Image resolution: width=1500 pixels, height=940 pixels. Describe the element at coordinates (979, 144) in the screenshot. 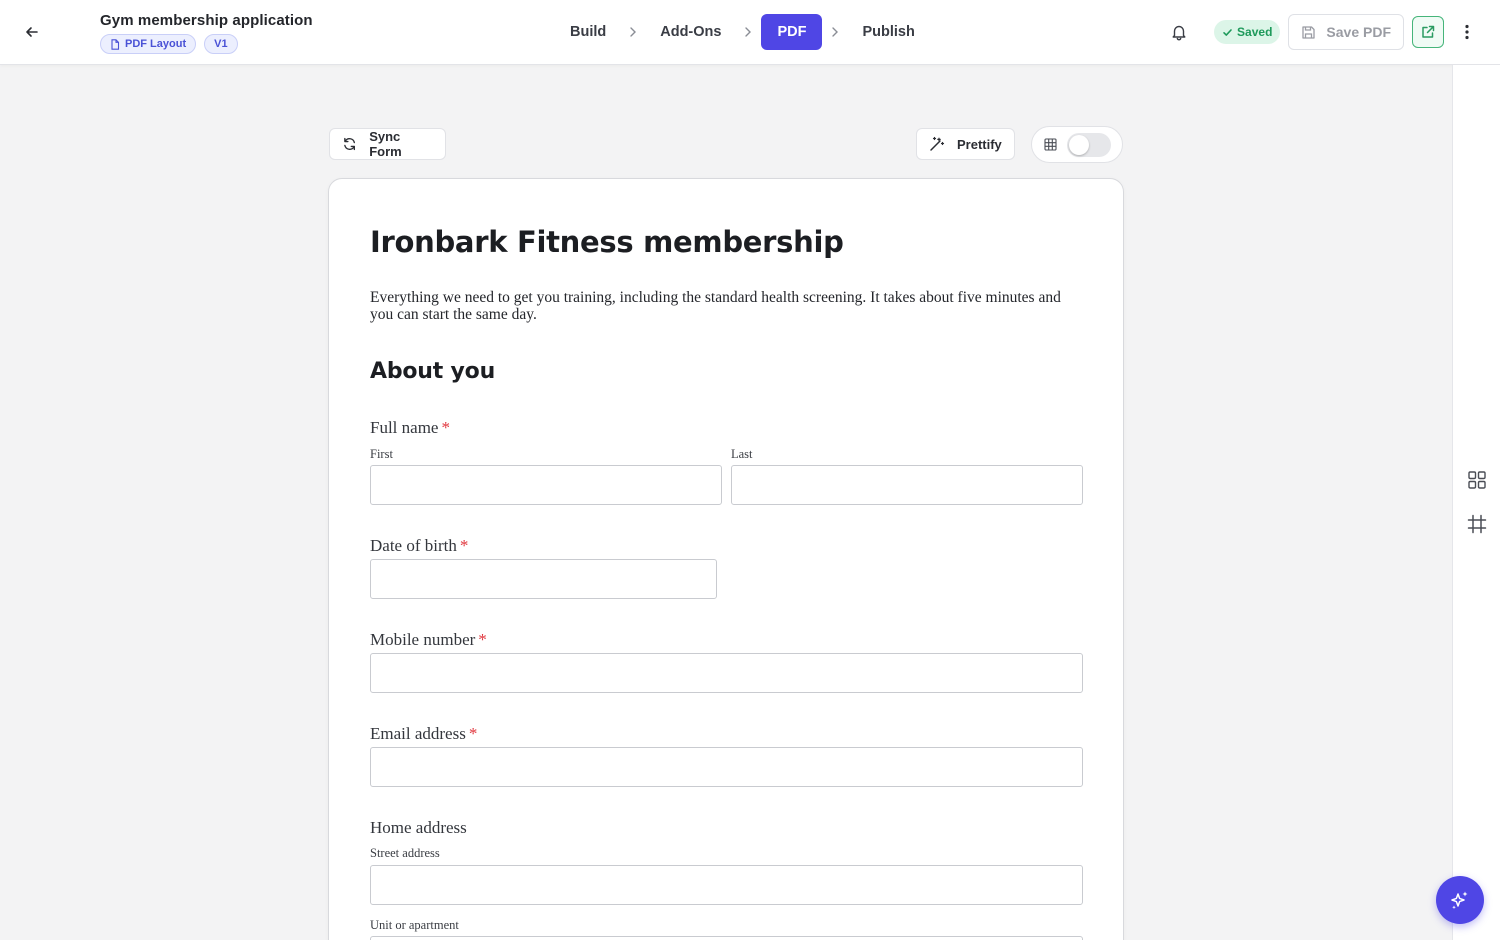

I see `prettify-label: Prettify` at that location.